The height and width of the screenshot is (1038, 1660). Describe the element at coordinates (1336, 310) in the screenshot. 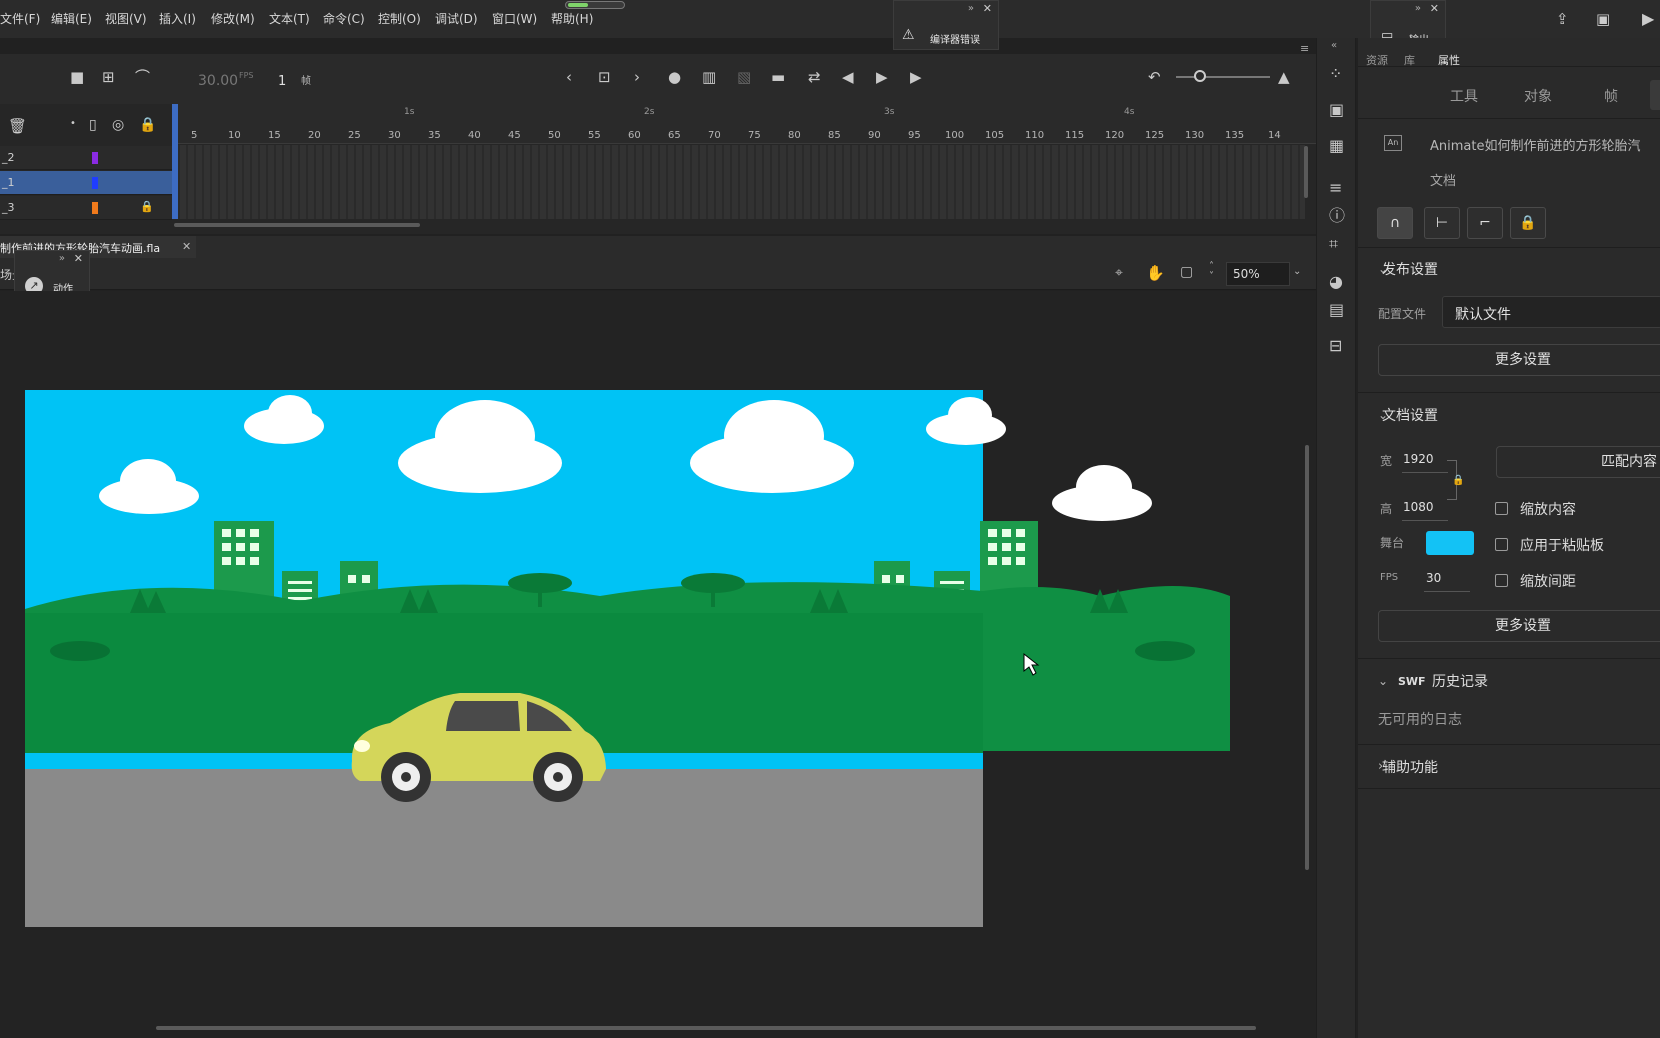

I see `scene-icon: ▤` at that location.